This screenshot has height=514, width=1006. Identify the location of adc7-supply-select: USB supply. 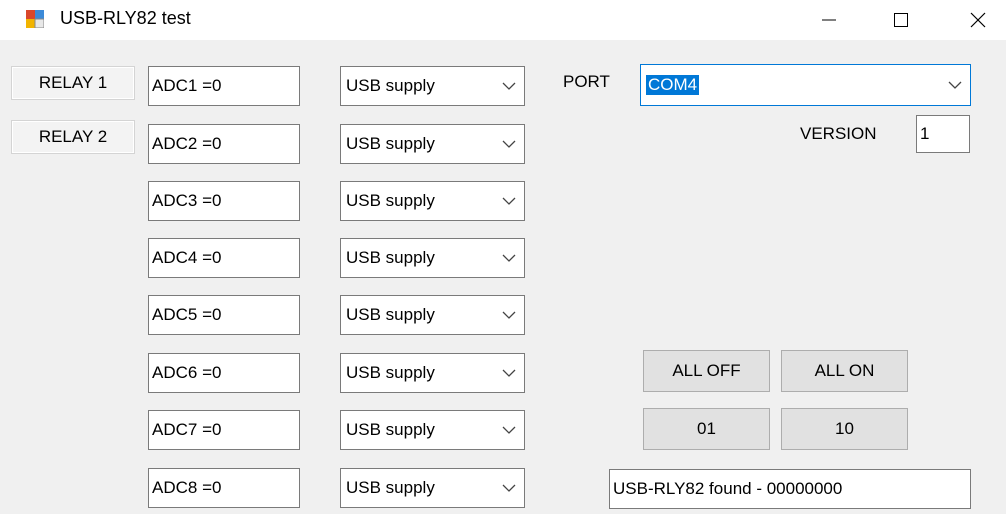
(432, 430).